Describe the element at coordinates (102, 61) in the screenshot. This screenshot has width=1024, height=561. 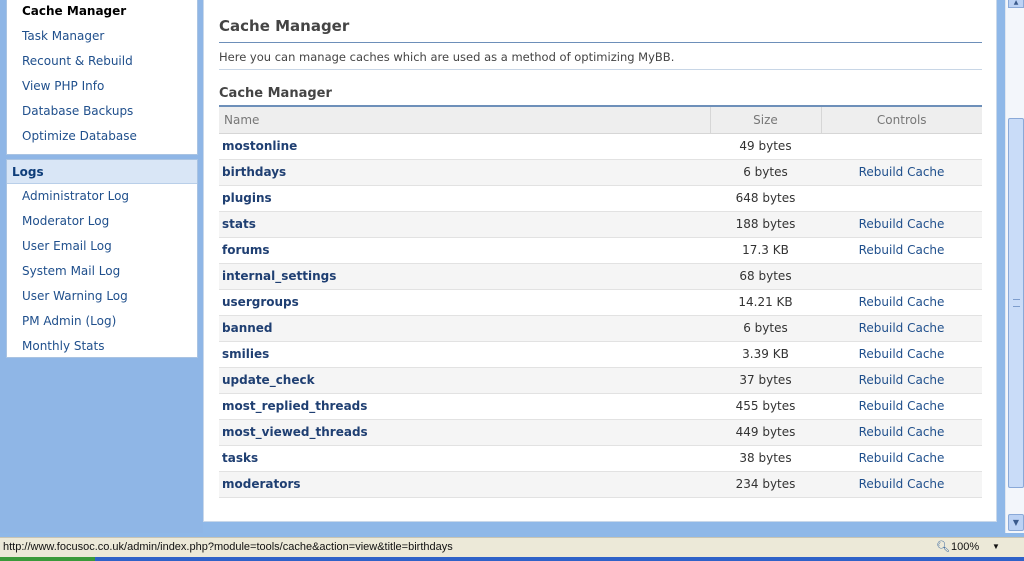
I see `sidebar-item-recount-rebuild: Recount & Rebuild` at that location.